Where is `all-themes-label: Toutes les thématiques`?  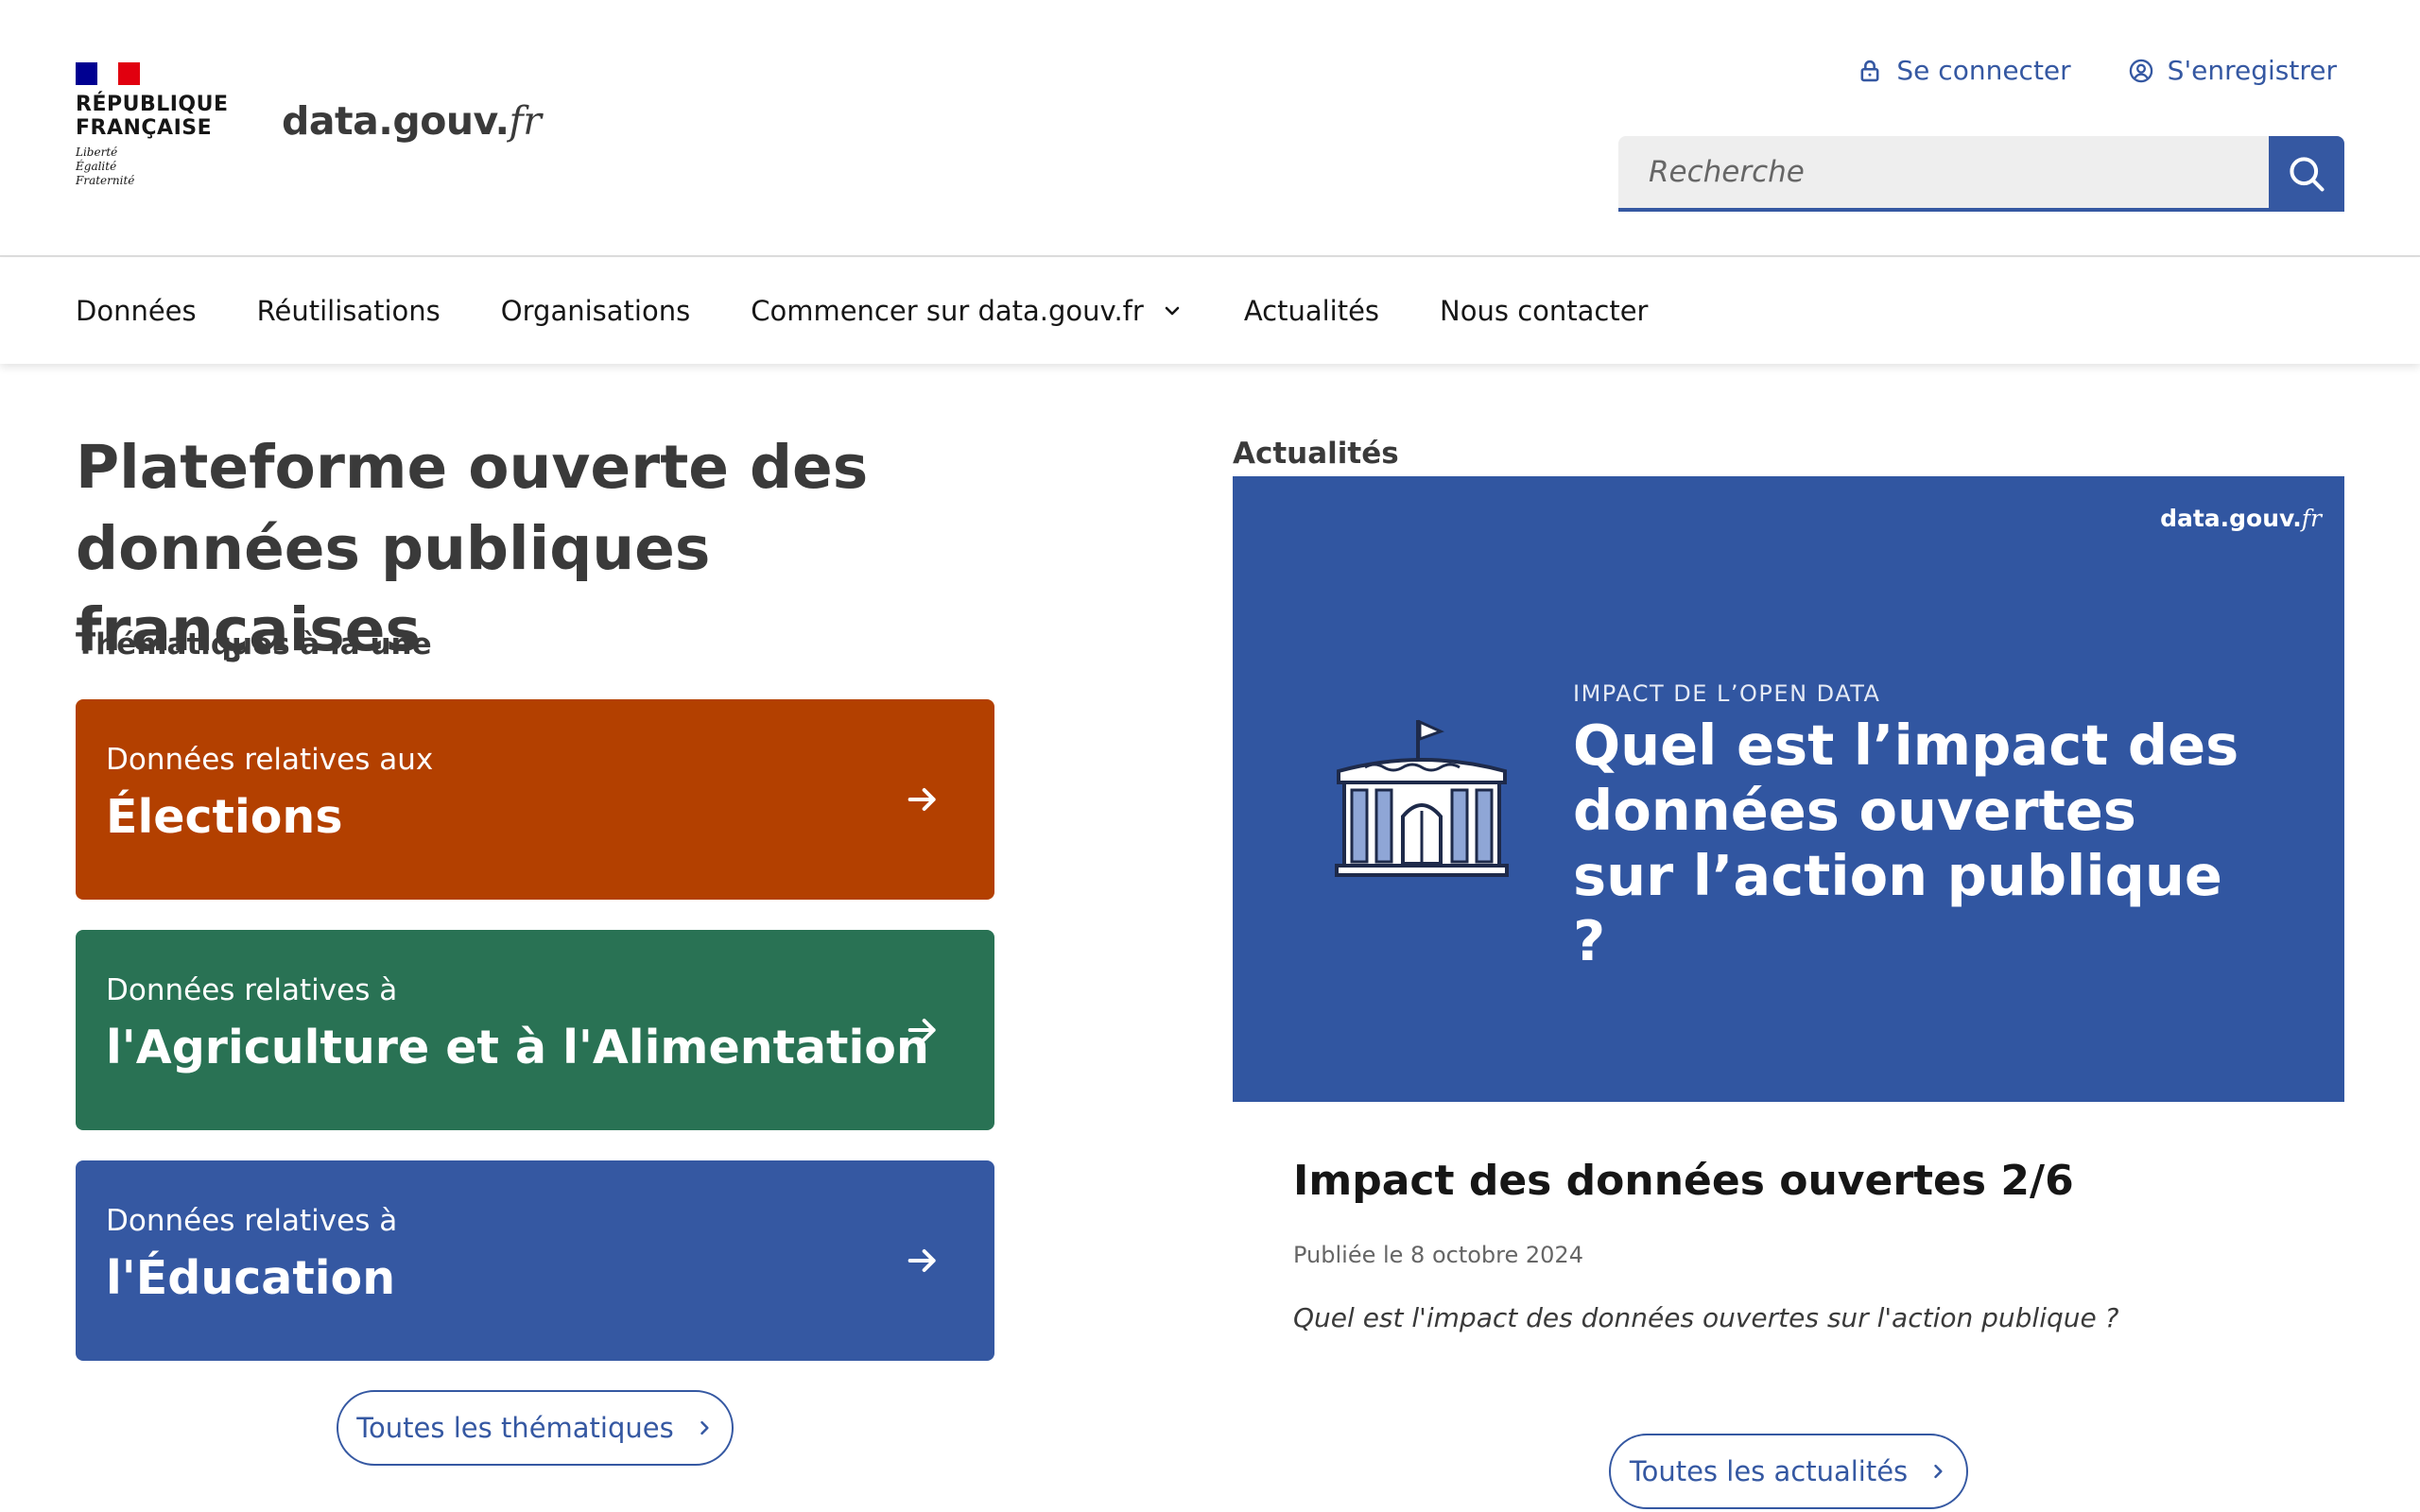 all-themes-label: Toutes les thématiques is located at coordinates (515, 1428).